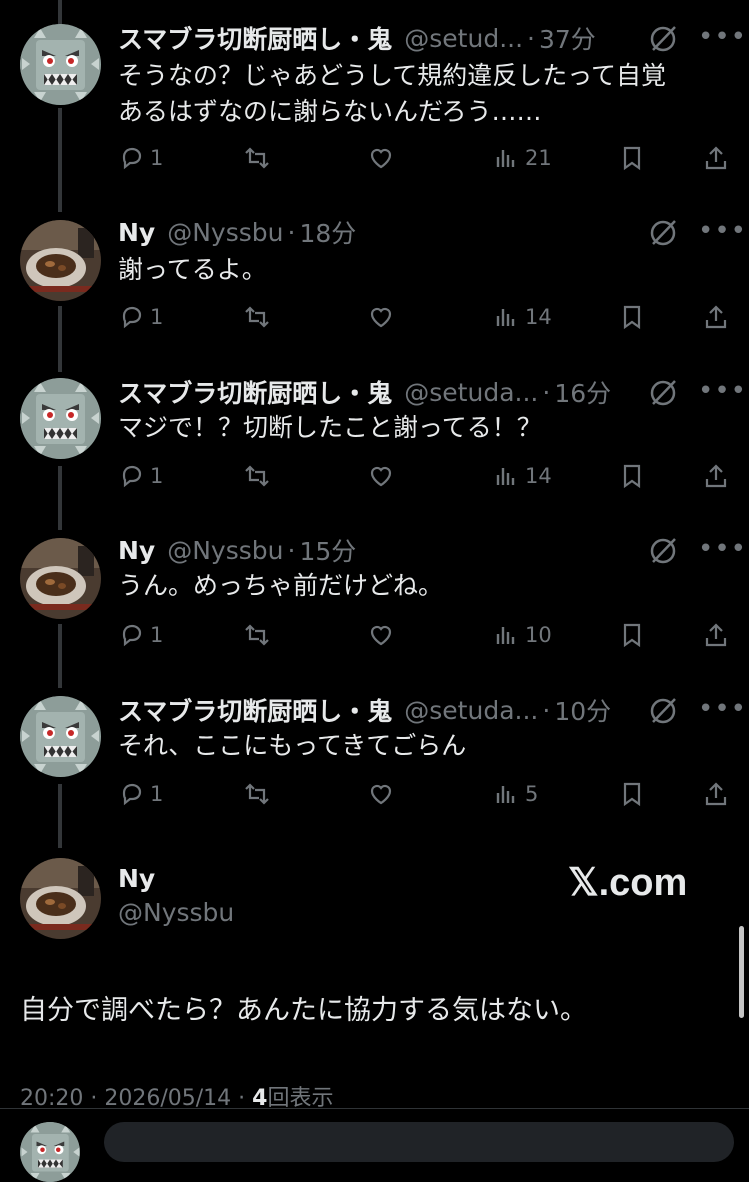  I want to click on tweet: Ny @Nyssbu · 15分 ••• うん。めっちゃ前だけどね。 1 10, so click(374, 605).